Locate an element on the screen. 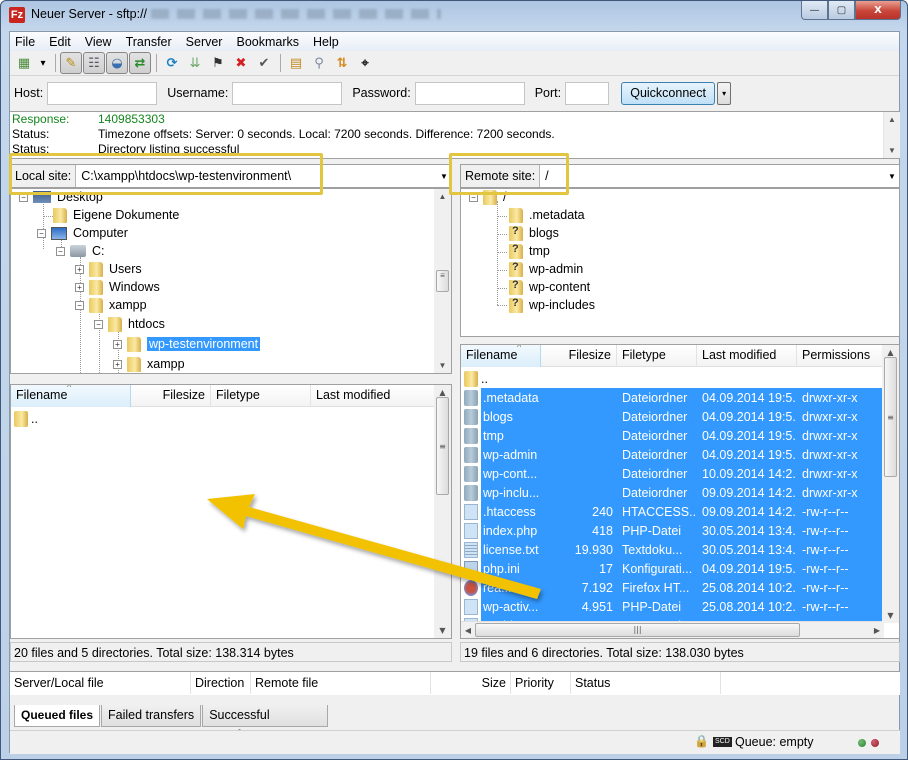 The image size is (908, 761). toggle-message-log-icon: ✎ is located at coordinates (71, 63).